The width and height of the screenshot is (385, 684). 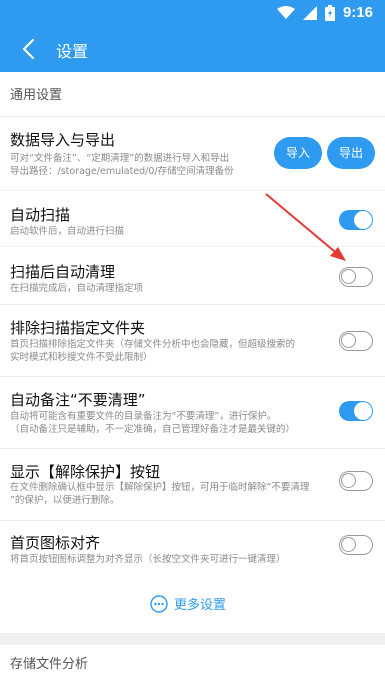 I want to click on row-title: 自动备注“不要清理”, so click(x=78, y=400).